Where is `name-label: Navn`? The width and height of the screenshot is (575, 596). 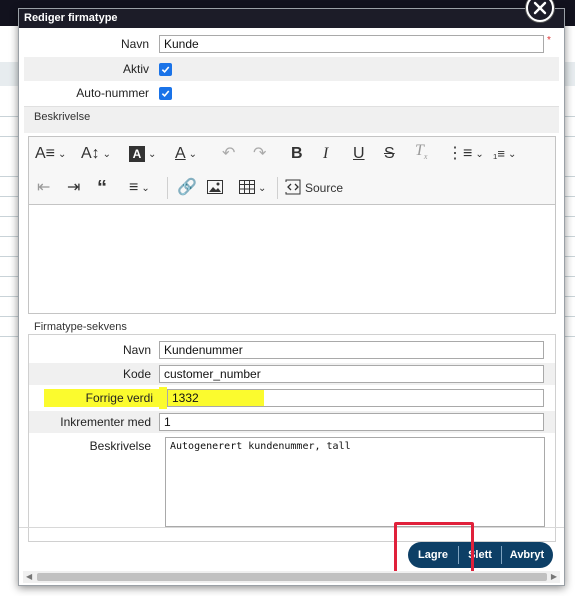 name-label: Navn is located at coordinates (134, 44).